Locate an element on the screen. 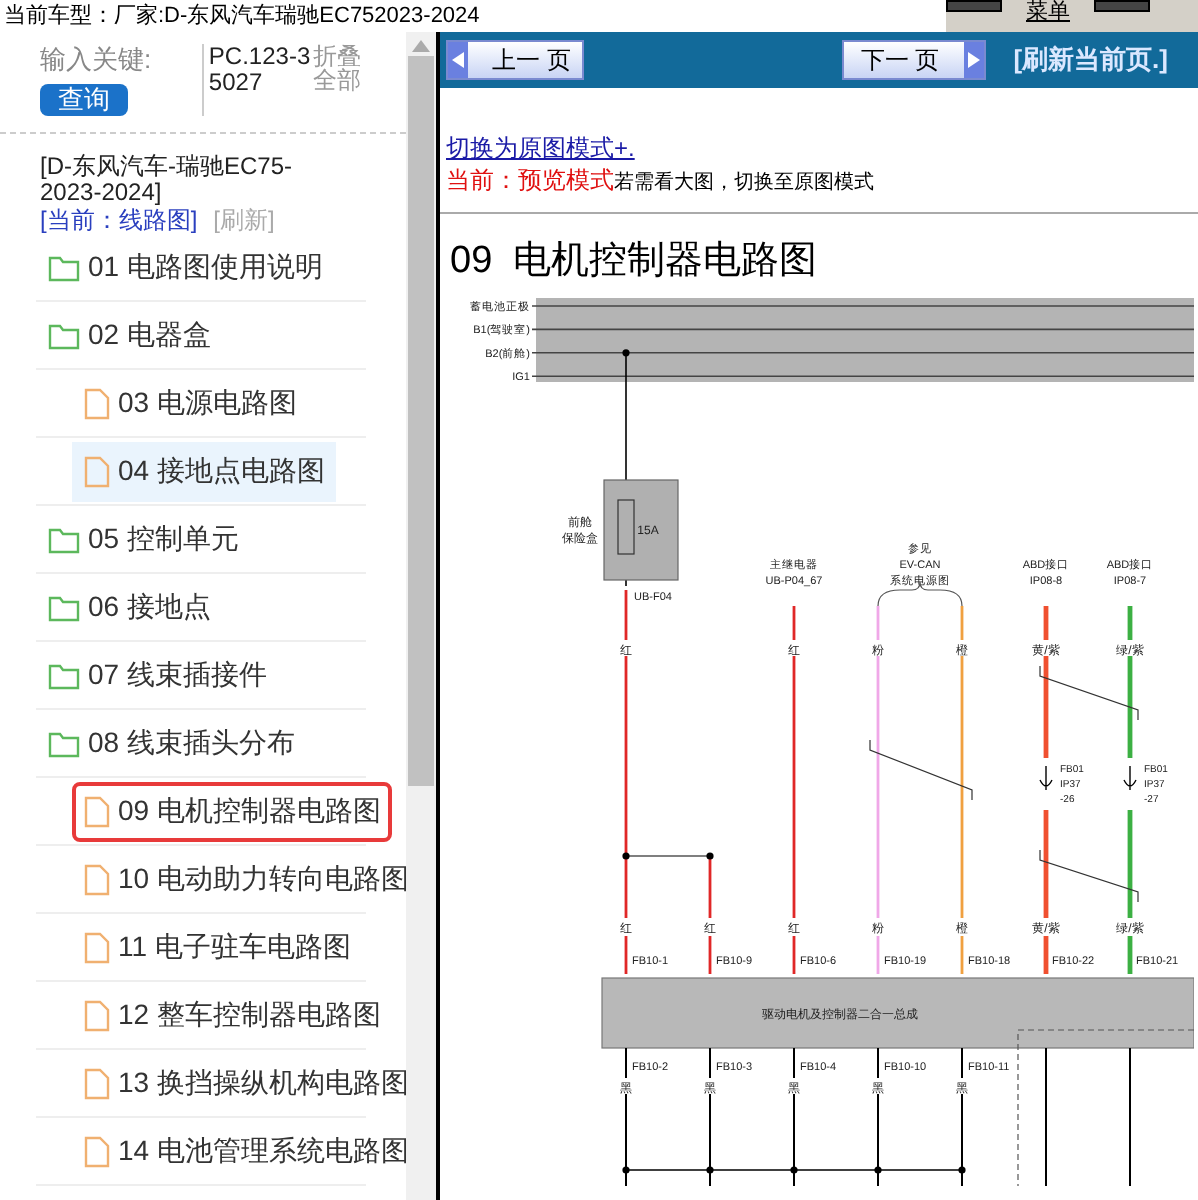 This screenshot has height=1200, width=1198. fuse-symbol is located at coordinates (626, 527).